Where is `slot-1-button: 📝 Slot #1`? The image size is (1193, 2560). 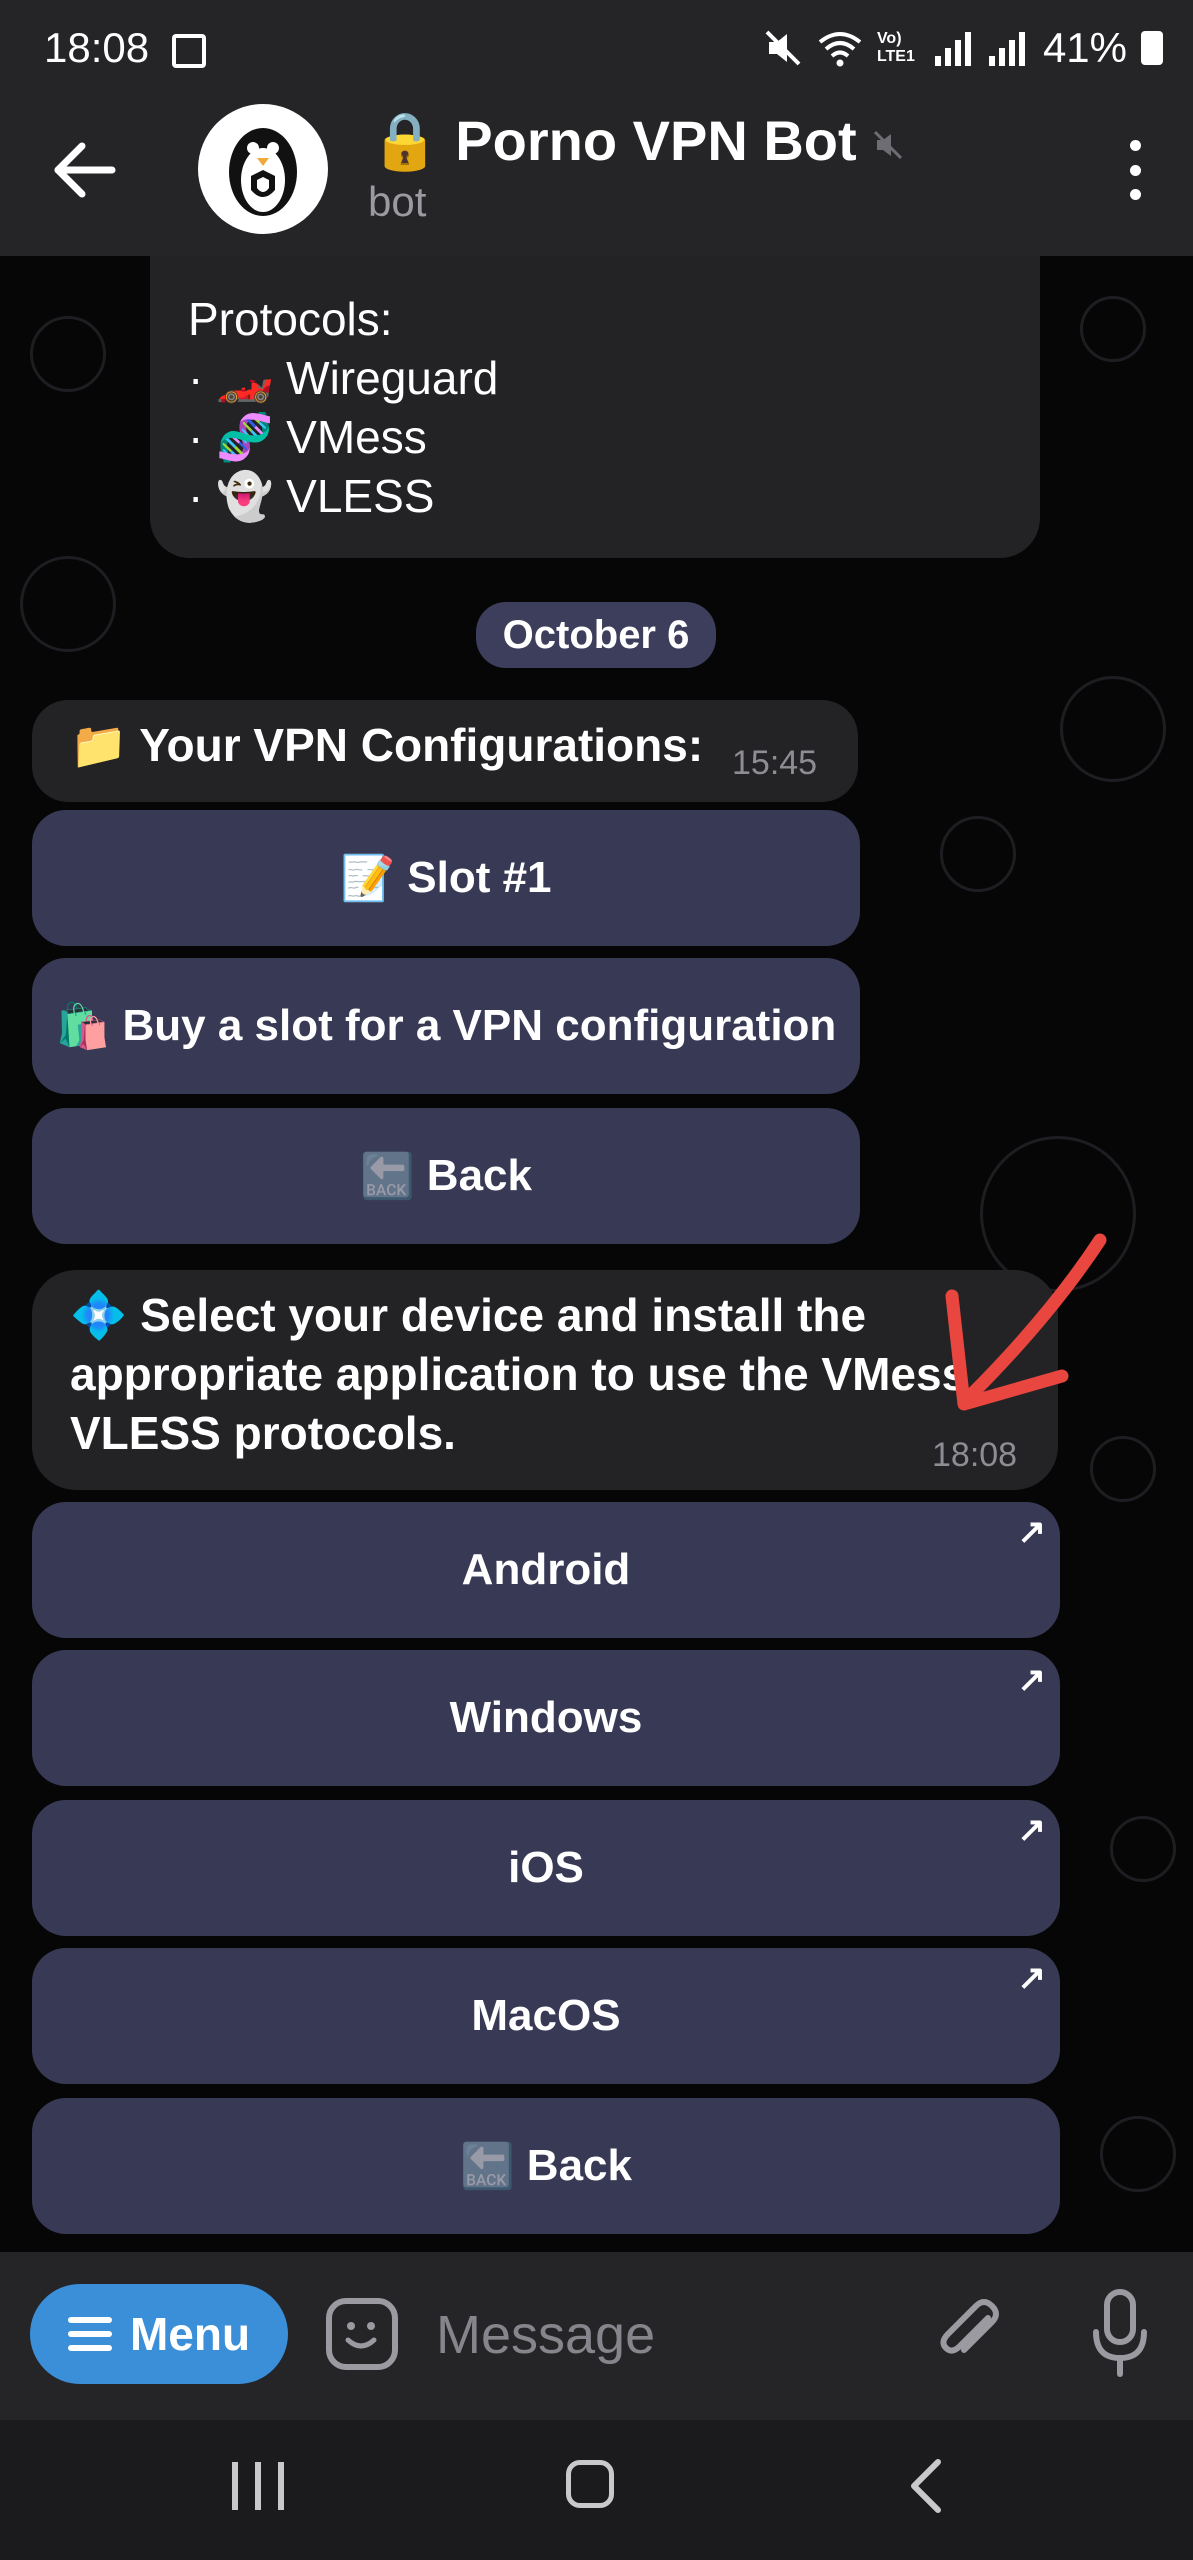 slot-1-button: 📝 Slot #1 is located at coordinates (446, 878).